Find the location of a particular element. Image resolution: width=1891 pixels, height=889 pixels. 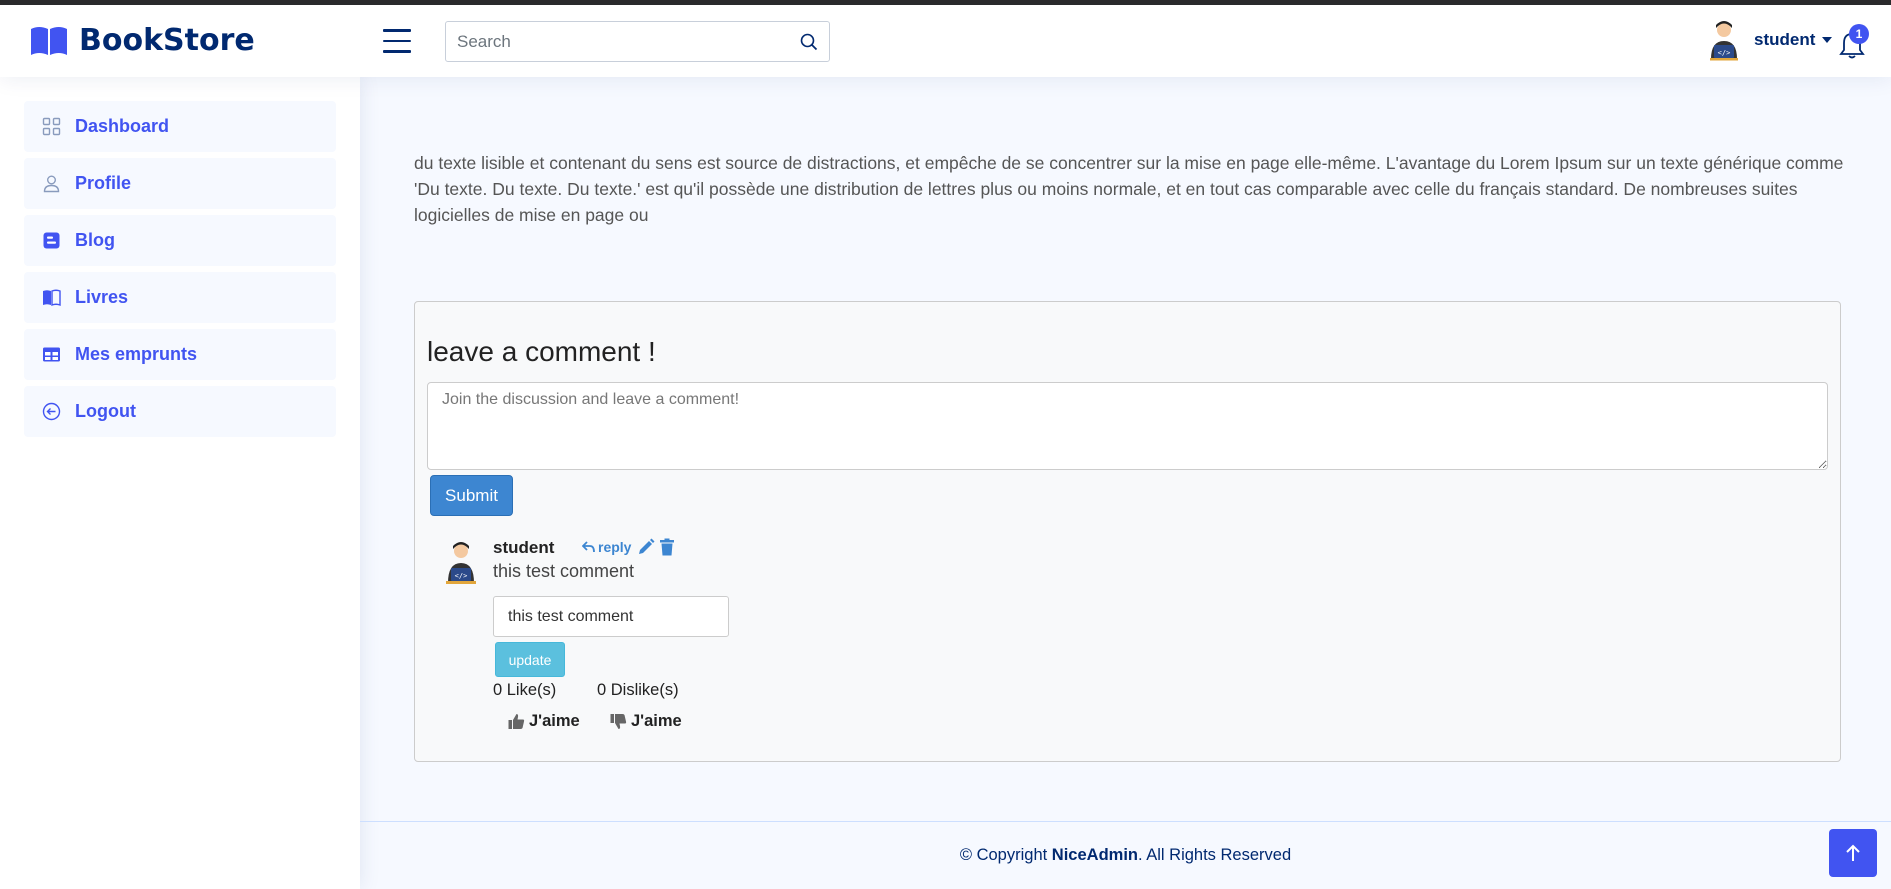

sidebar-item-blog: Blog is located at coordinates (180, 240).